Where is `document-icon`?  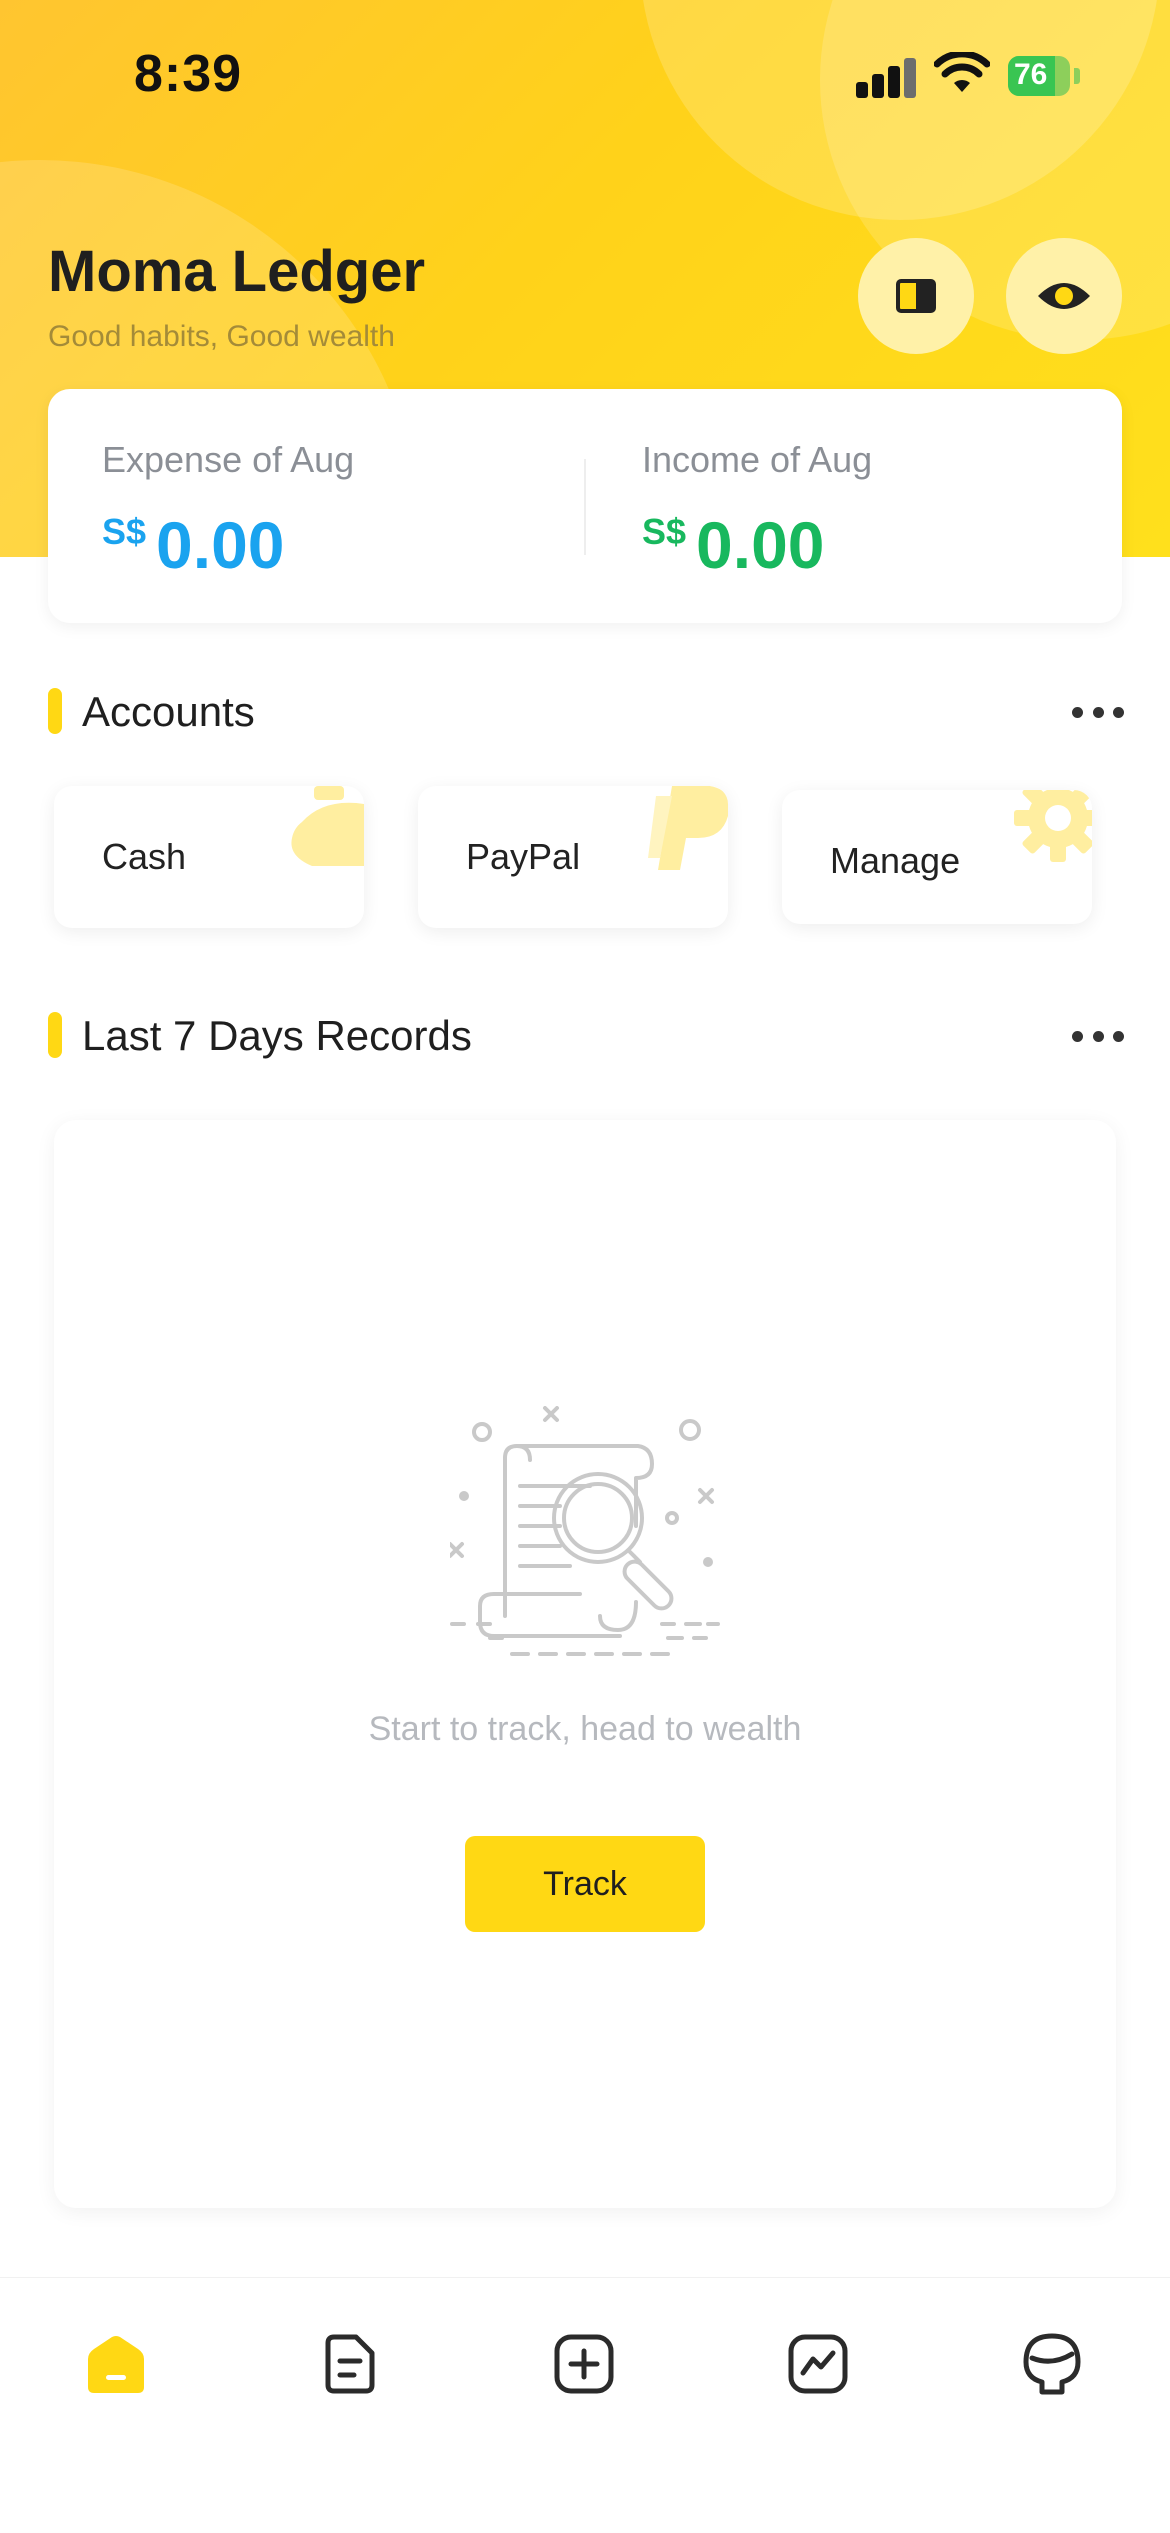 document-icon is located at coordinates (350, 2364).